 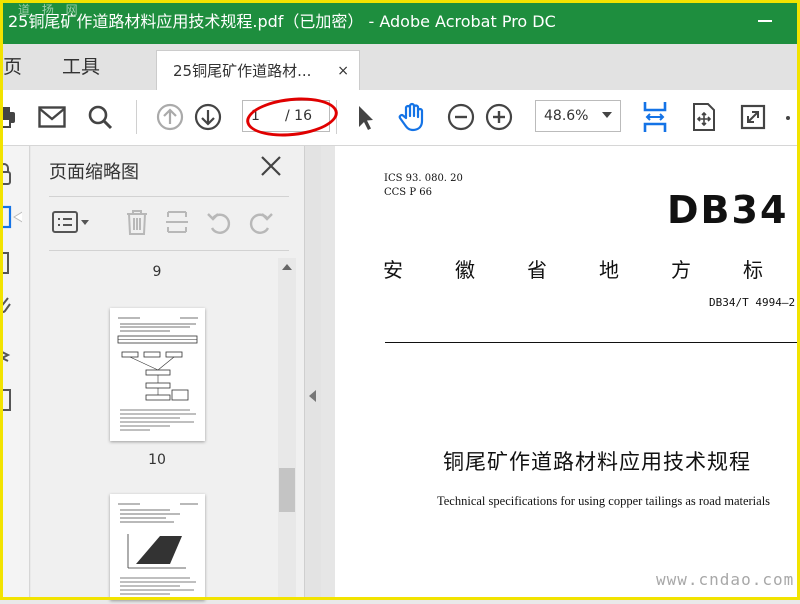 What do you see at coordinates (287, 429) in the screenshot?
I see `thumbnail-scrollbar` at bounding box center [287, 429].